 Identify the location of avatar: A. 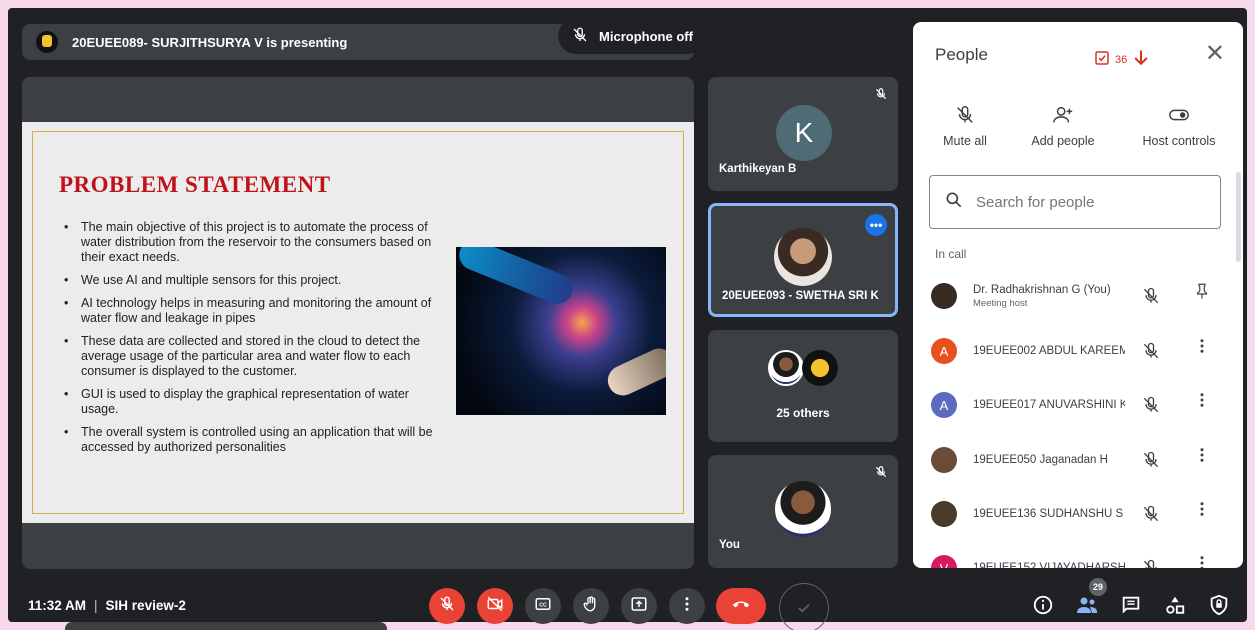
(944, 405).